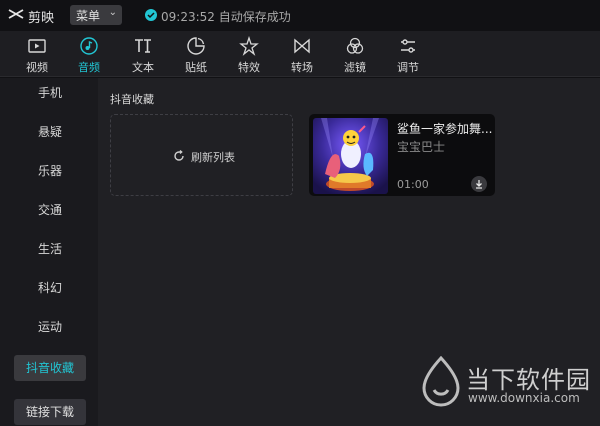 The width and height of the screenshot is (600, 426). Describe the element at coordinates (50, 210) in the screenshot. I see `sidebar-item-traffic: 交通` at that location.